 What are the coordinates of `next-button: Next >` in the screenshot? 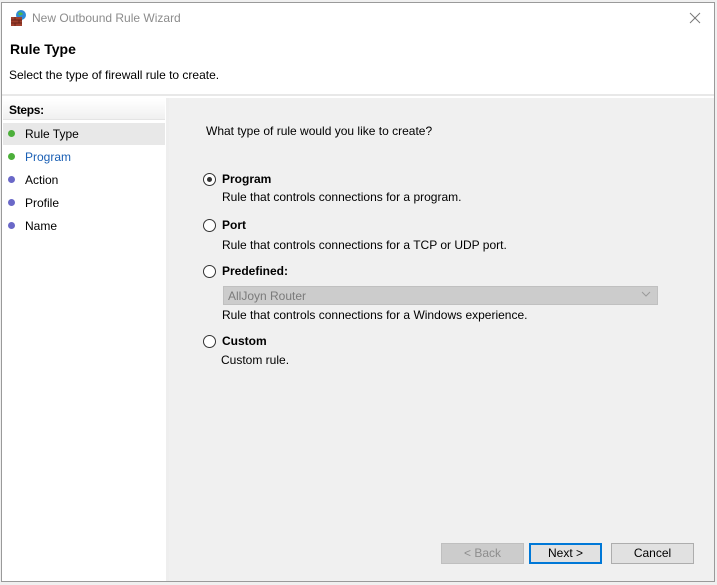 It's located at (565, 553).